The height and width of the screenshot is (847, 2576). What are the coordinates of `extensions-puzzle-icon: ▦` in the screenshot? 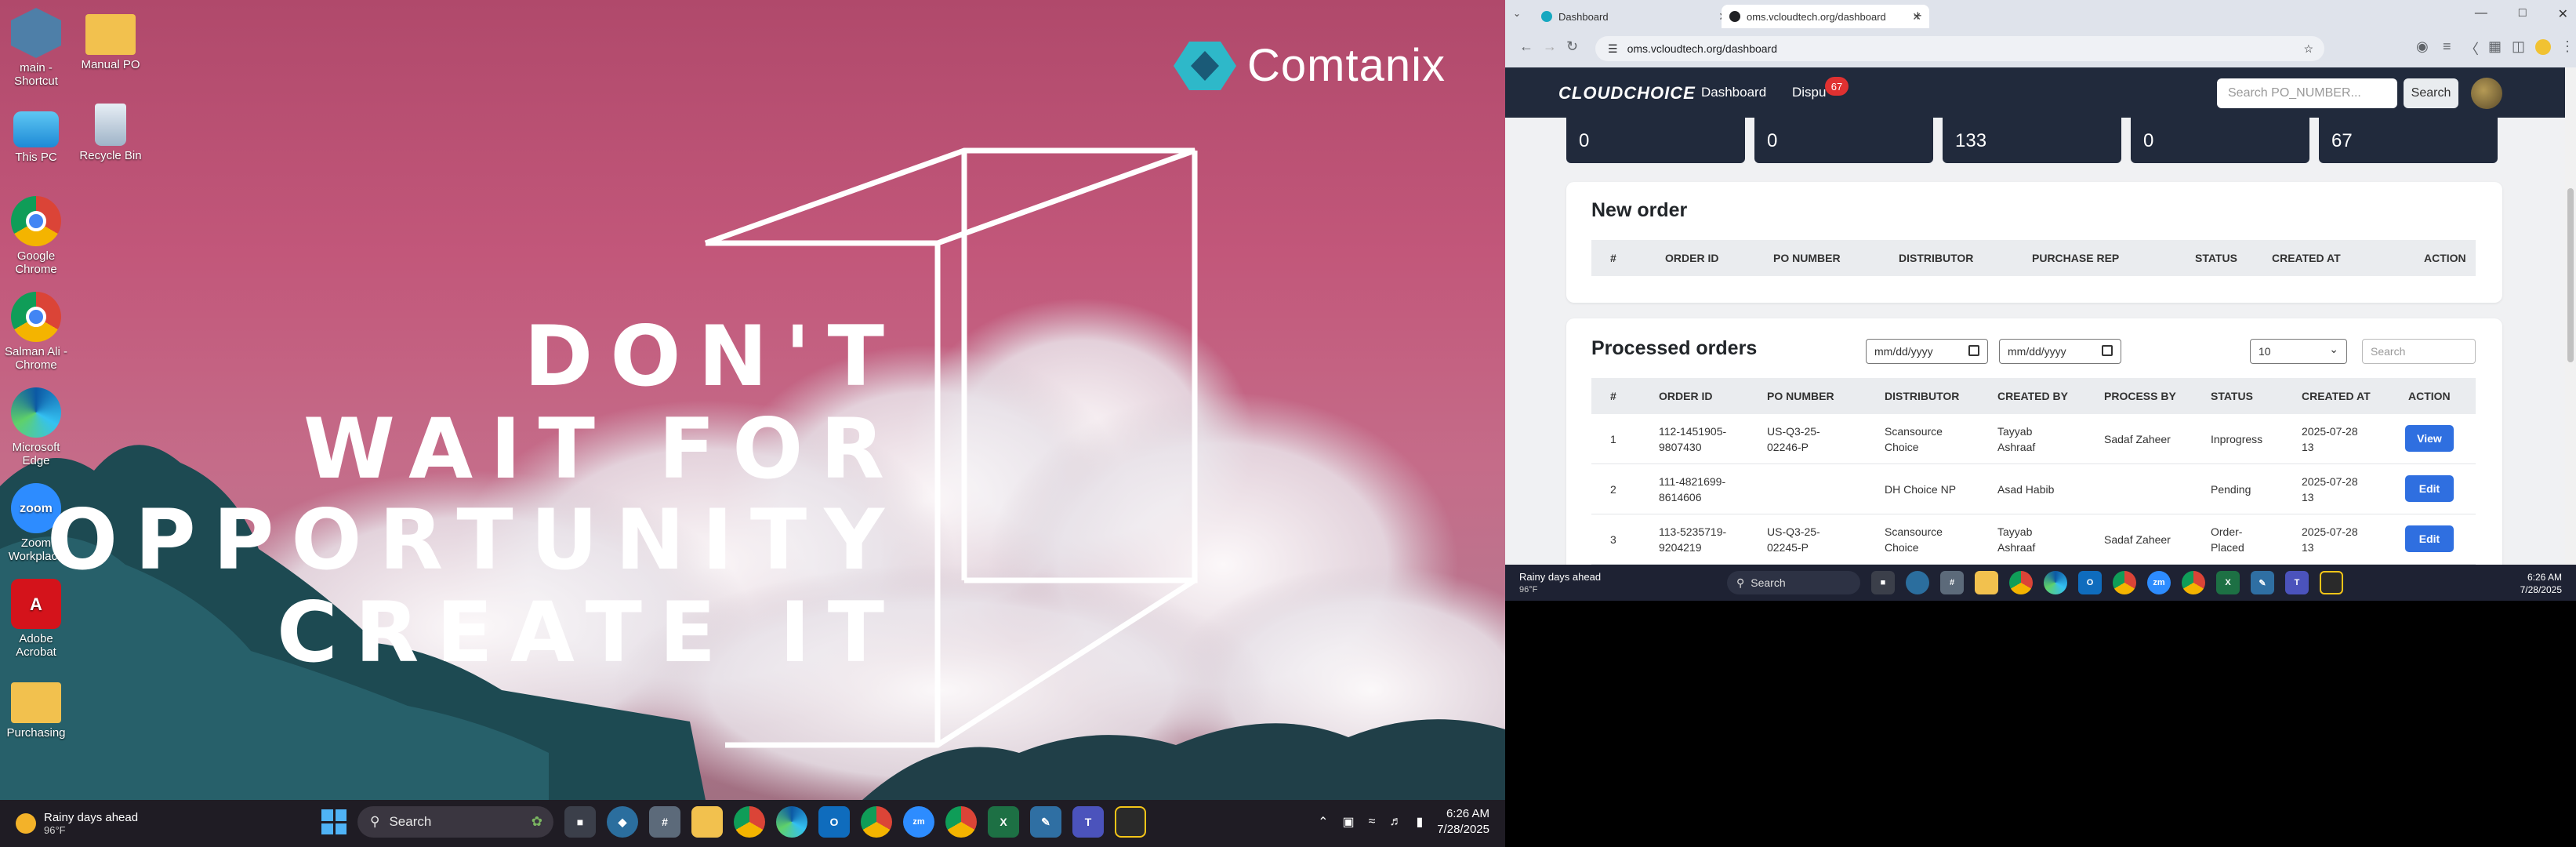 It's located at (2495, 46).